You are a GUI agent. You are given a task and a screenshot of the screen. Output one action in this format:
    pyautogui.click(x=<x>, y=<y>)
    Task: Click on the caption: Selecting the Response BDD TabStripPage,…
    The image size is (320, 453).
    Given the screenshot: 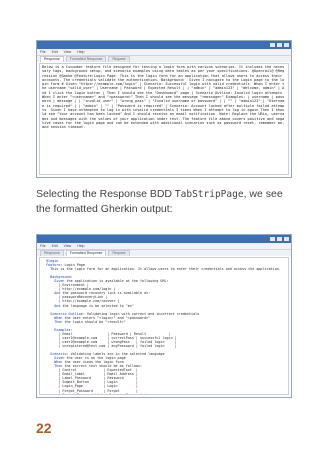 What is the action you would take?
    pyautogui.click(x=163, y=202)
    